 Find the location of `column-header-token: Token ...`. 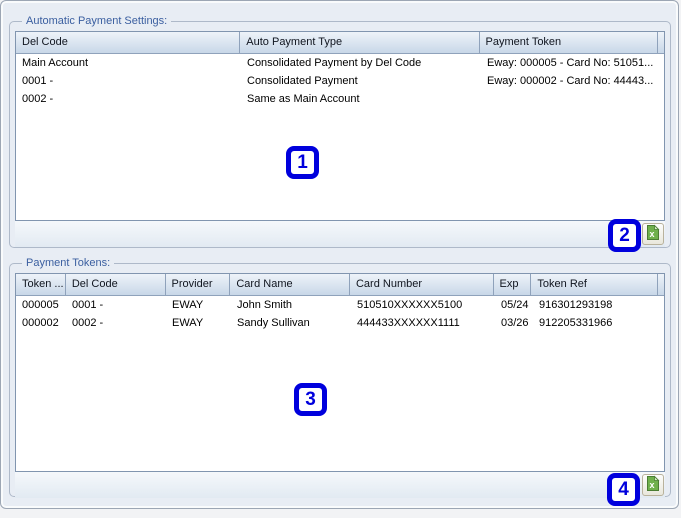

column-header-token: Token ... is located at coordinates (41, 284).